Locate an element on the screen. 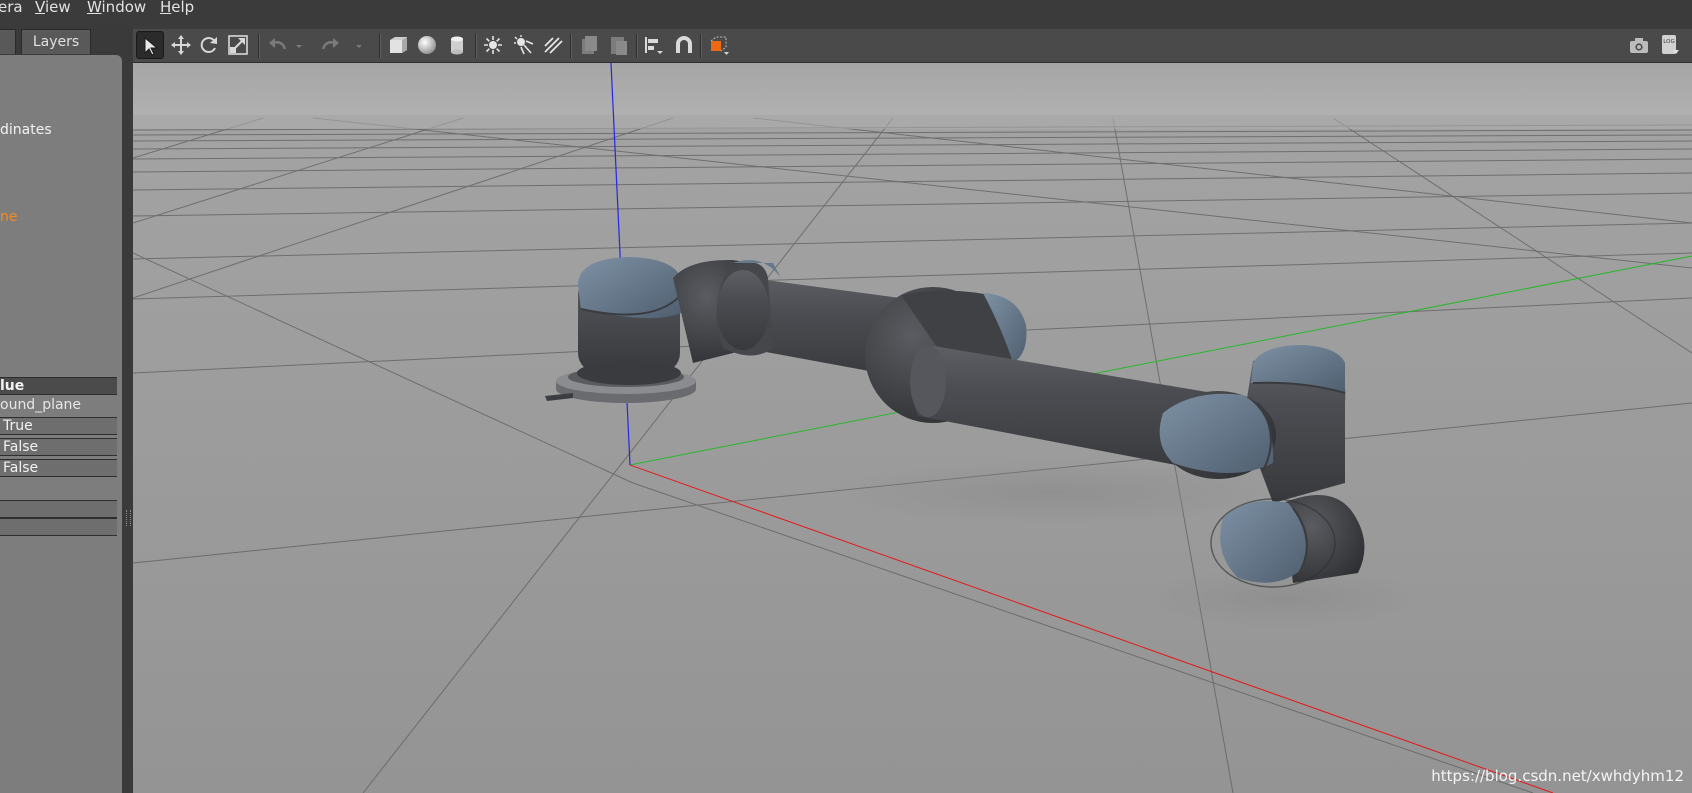  copy-icon is located at coordinates (589, 45).